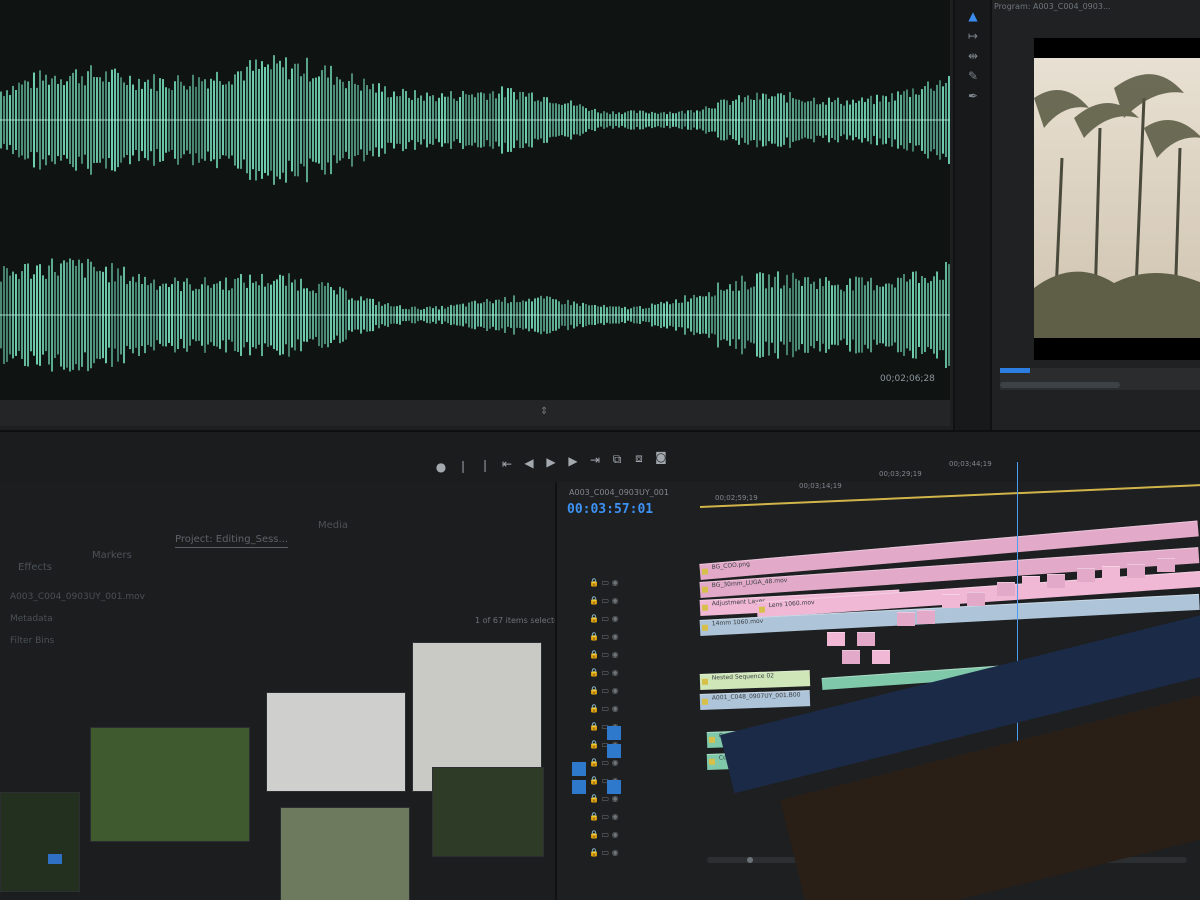 Image resolution: width=1200 pixels, height=900 pixels. Describe the element at coordinates (31, 619) in the screenshot. I see `project-metadata-label: Metadata` at that location.